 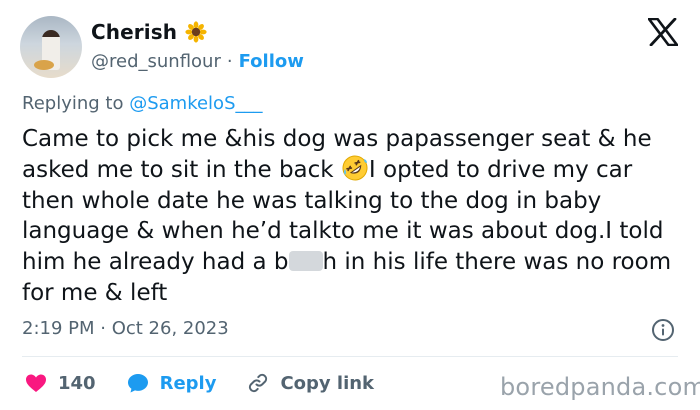 I want to click on tweet-header: Cherish @red_sunflour · Follow, so click(x=162, y=47).